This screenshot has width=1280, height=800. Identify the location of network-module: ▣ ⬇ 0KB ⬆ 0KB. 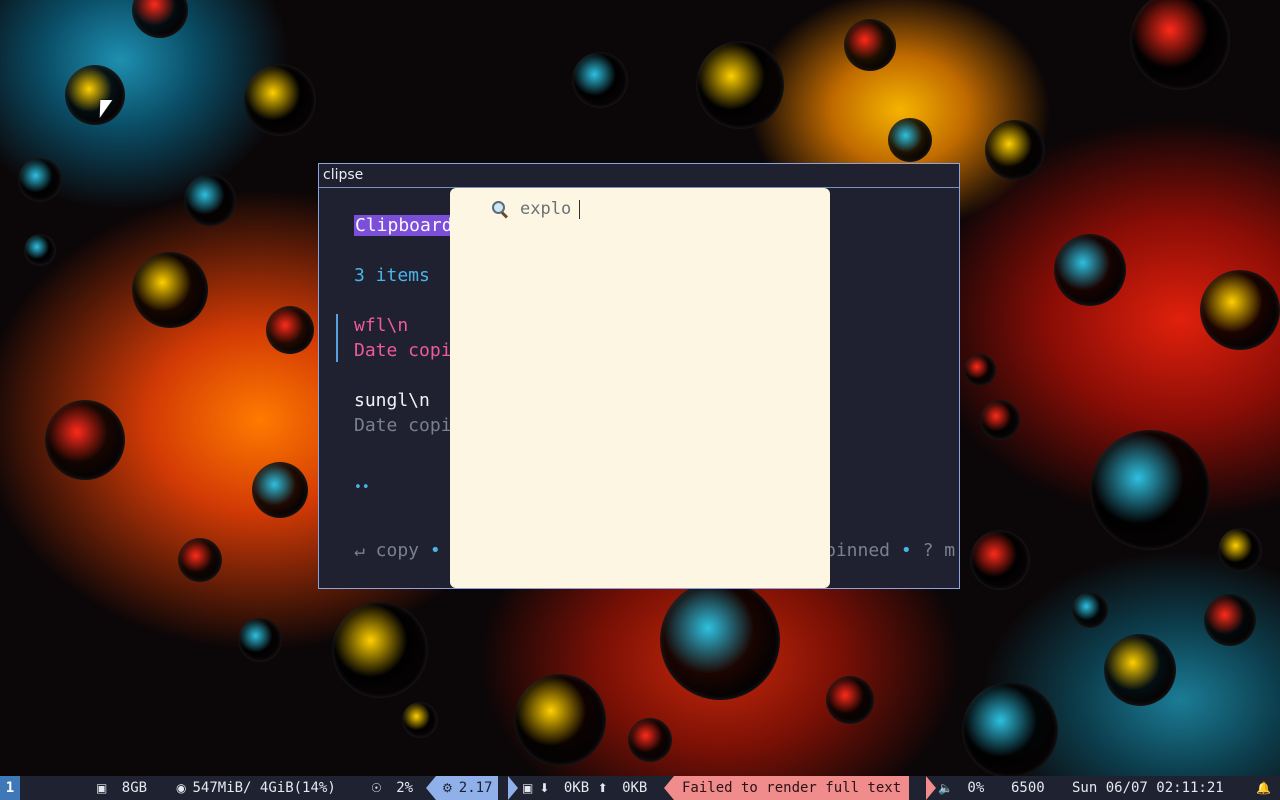
(584, 788).